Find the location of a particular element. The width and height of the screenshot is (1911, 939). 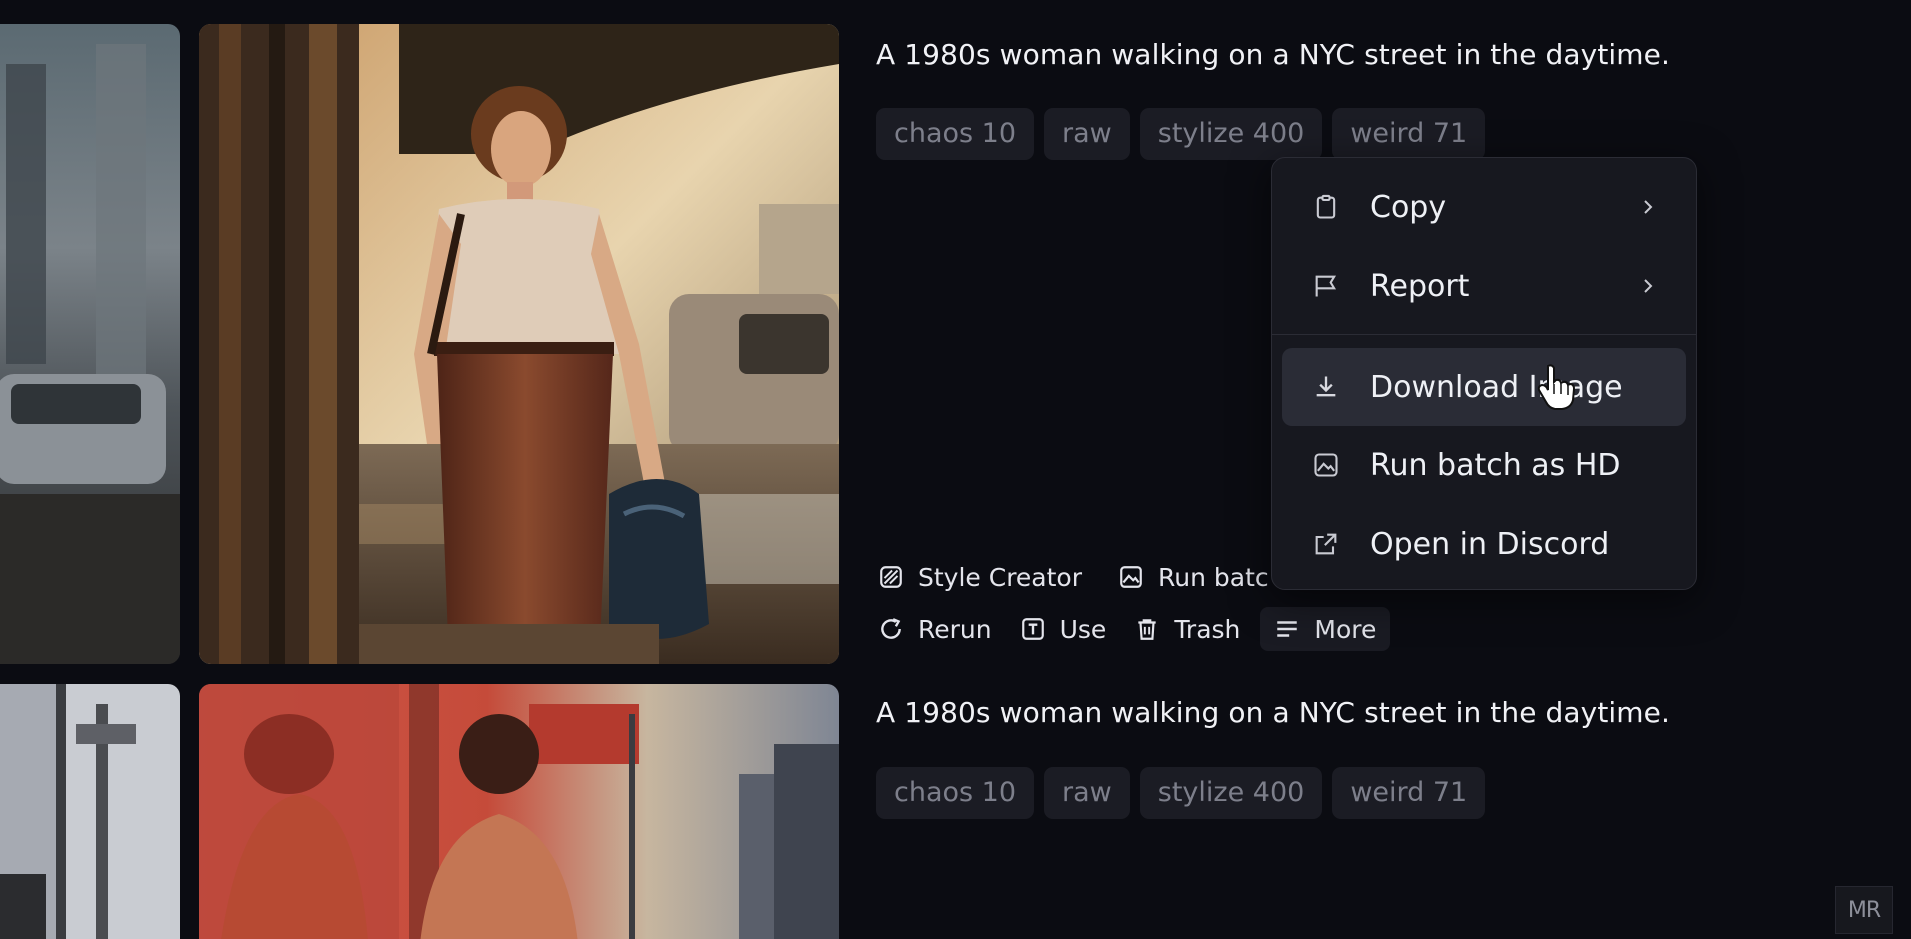

image-tile-bottom is located at coordinates (519, 811).